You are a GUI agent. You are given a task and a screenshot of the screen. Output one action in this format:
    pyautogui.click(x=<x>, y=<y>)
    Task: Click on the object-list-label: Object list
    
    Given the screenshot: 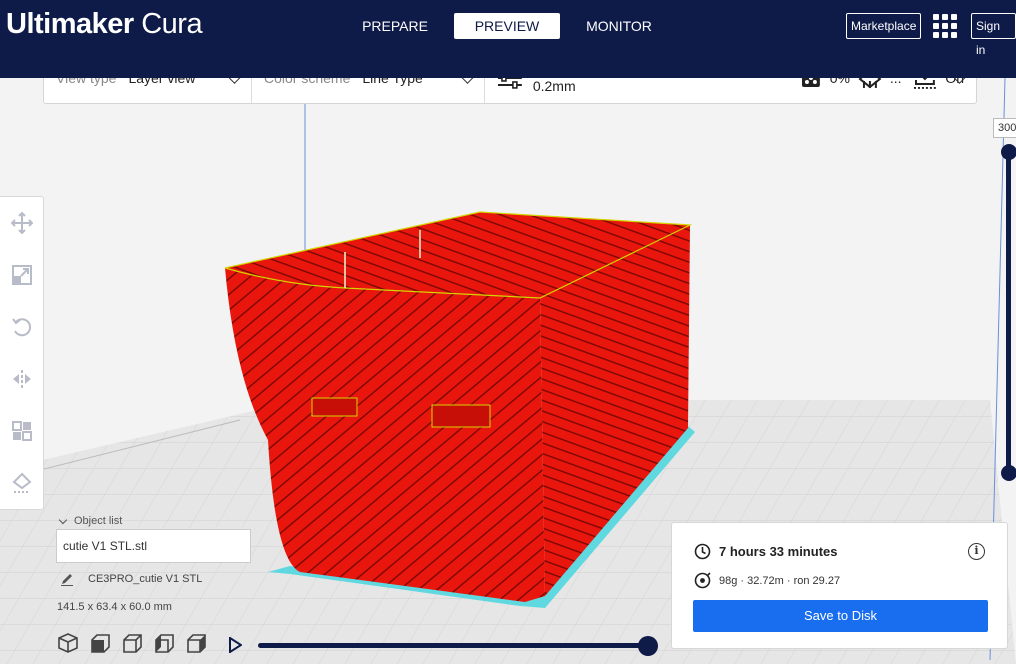 What is the action you would take?
    pyautogui.click(x=98, y=521)
    